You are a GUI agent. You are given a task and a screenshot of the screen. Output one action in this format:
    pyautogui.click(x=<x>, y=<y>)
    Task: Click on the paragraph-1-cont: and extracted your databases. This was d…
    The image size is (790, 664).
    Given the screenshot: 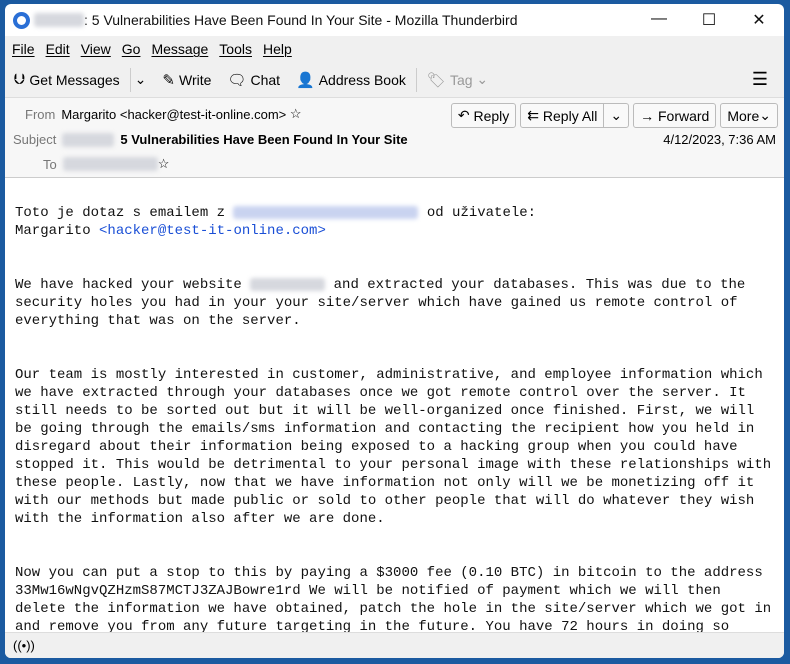 What is the action you would take?
    pyautogui.click(x=535, y=285)
    